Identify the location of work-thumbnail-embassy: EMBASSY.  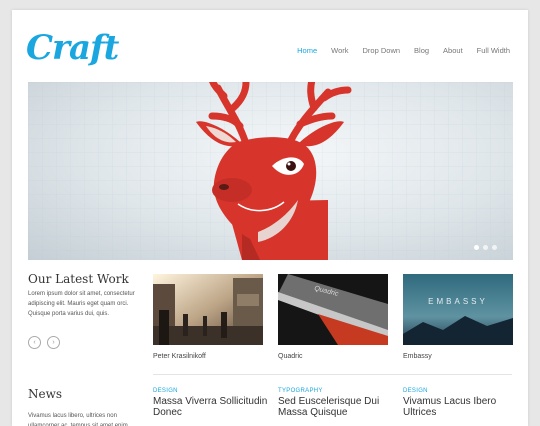
(458, 309).